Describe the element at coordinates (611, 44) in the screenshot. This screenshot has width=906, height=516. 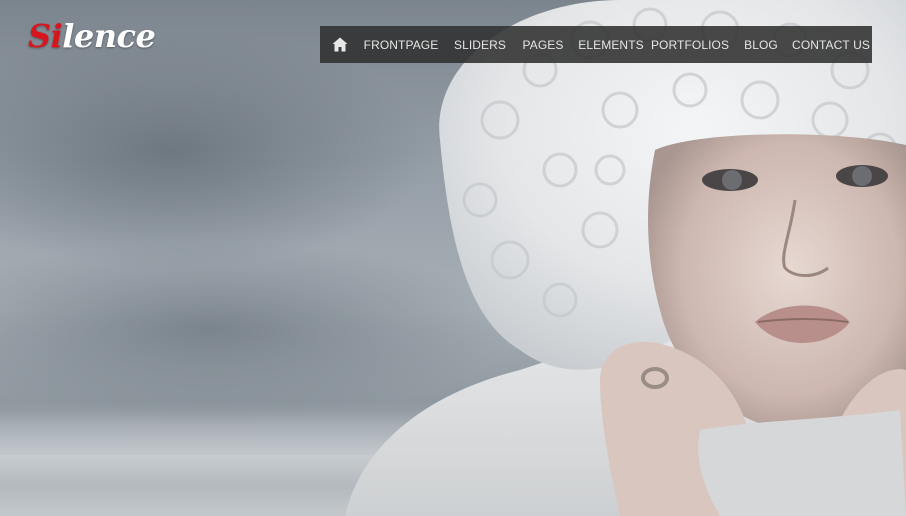
I see `nav-item-elements: ELEMENTS` at that location.